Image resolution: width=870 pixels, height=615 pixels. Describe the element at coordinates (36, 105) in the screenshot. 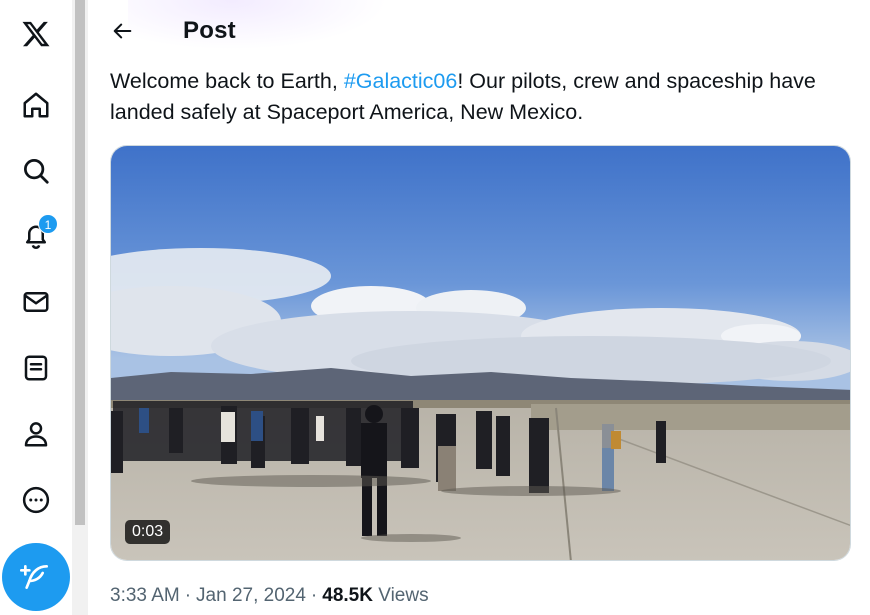

I see `home-icon` at that location.